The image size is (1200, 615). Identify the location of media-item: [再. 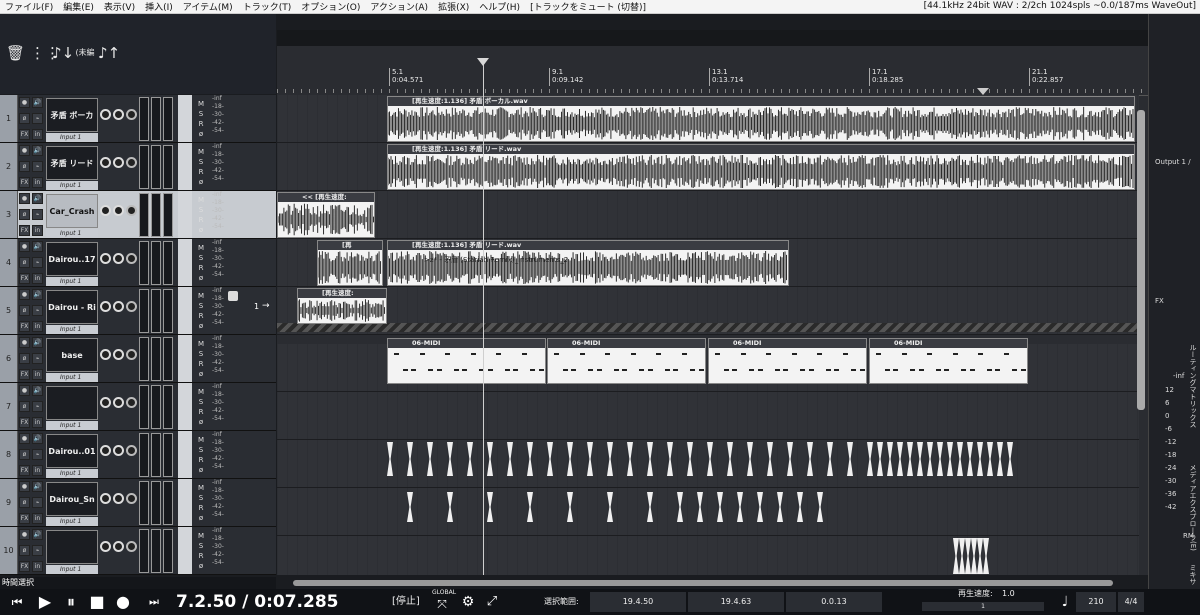
(350, 263).